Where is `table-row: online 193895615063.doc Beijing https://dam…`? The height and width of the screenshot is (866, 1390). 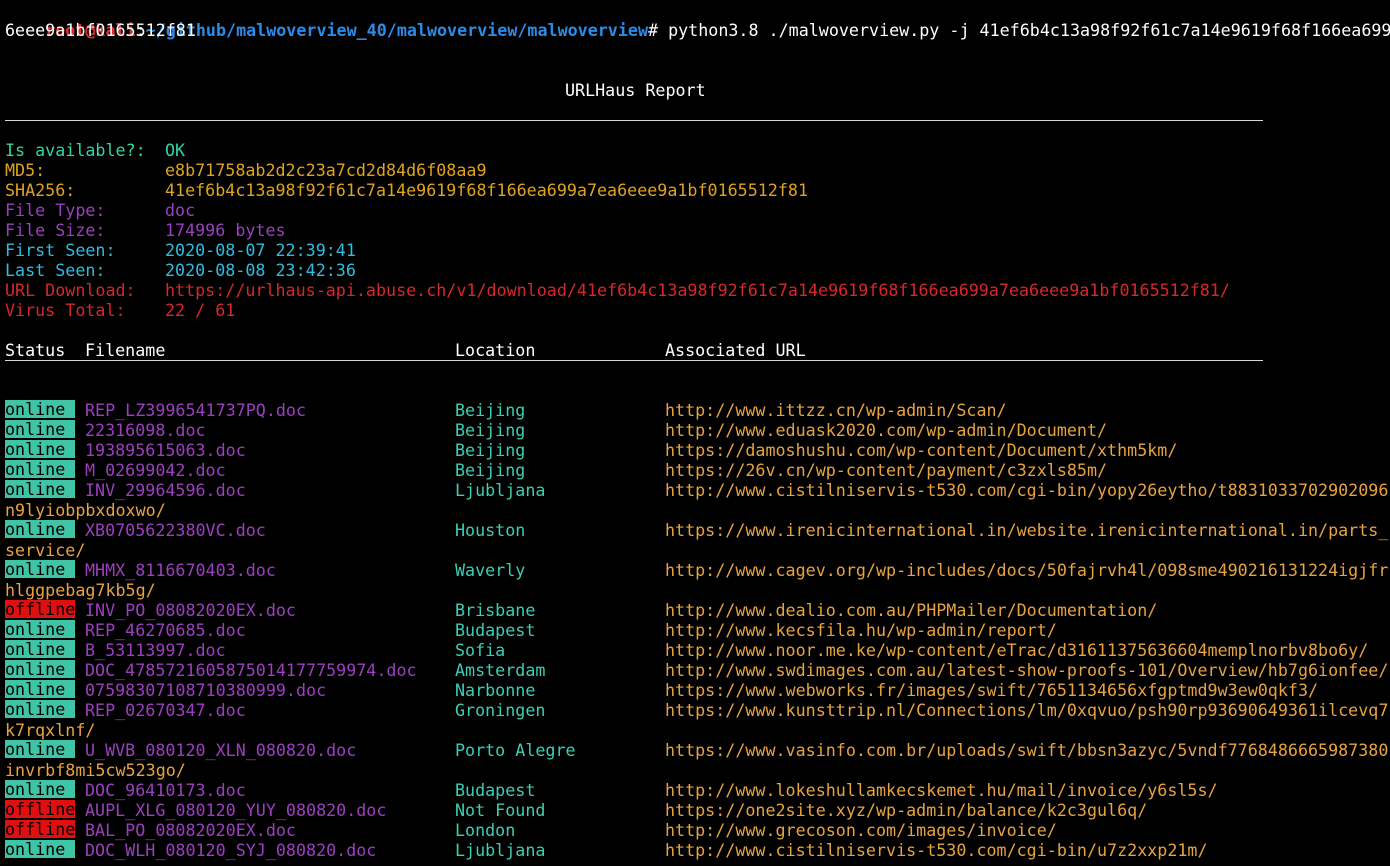 table-row: online 193895615063.doc Beijing https://dam… is located at coordinates (697, 450).